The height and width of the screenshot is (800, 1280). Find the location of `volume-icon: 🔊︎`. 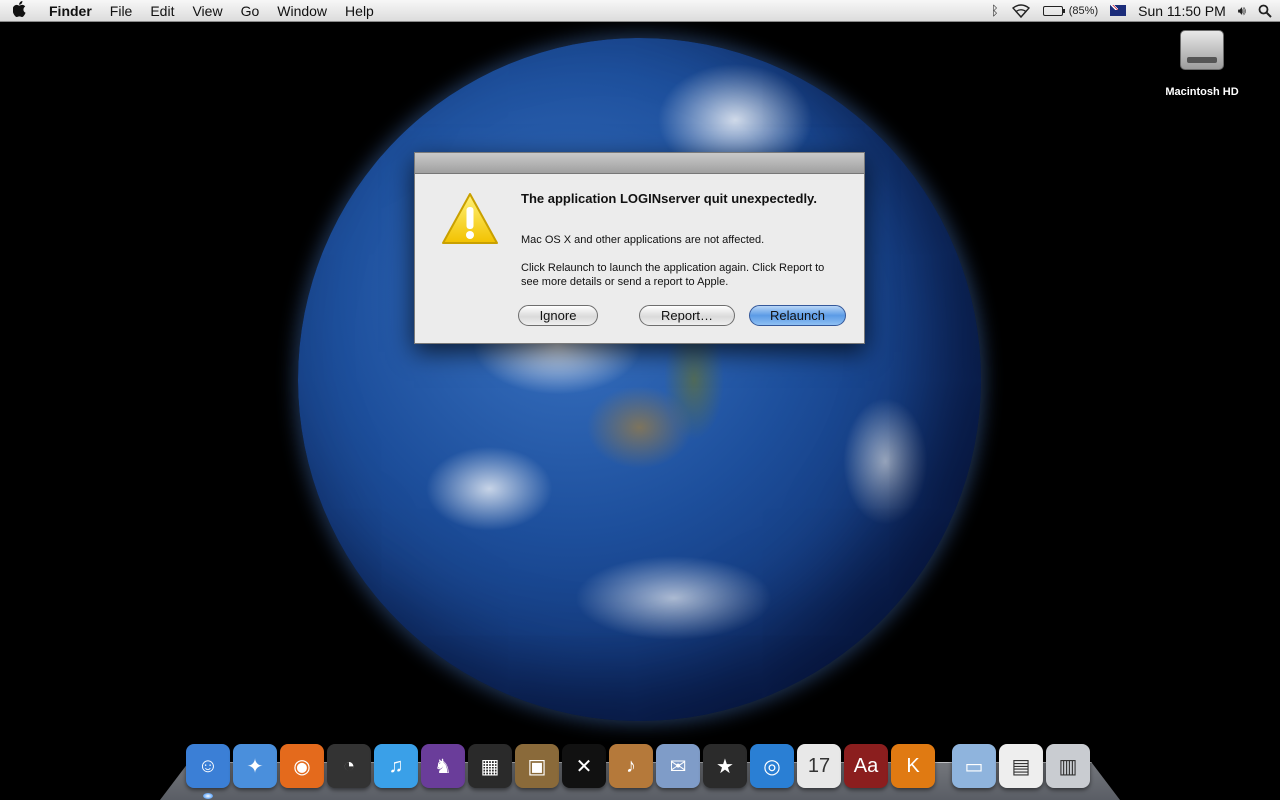

volume-icon: 🔊︎ is located at coordinates (1242, 11).